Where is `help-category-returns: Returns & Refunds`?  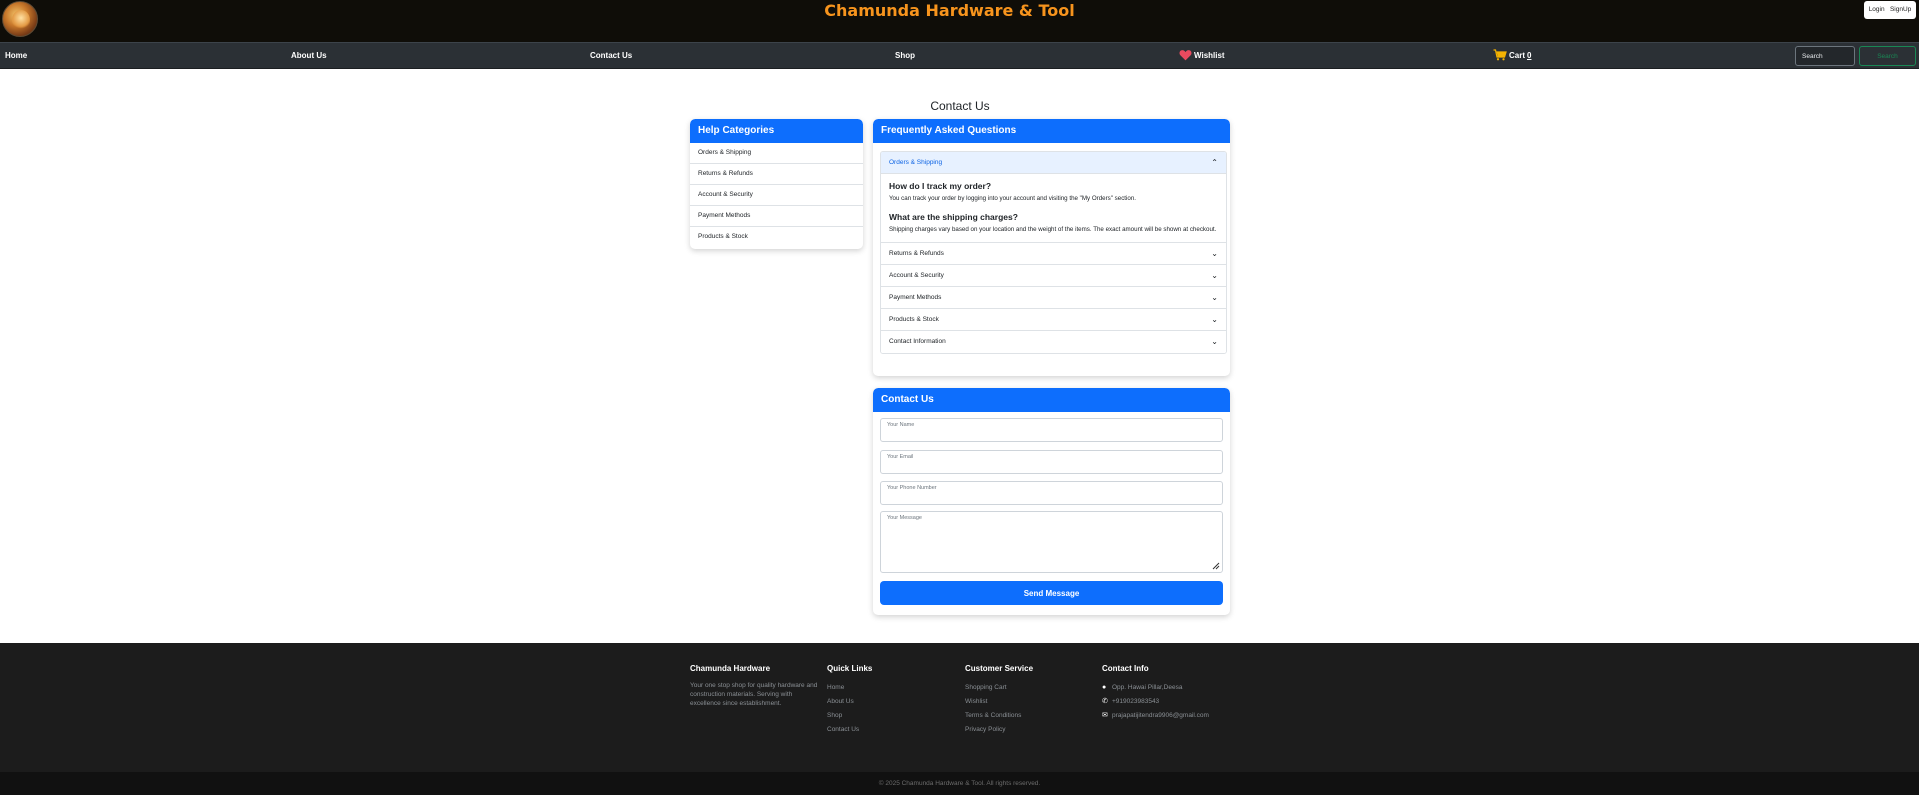 help-category-returns: Returns & Refunds is located at coordinates (776, 174).